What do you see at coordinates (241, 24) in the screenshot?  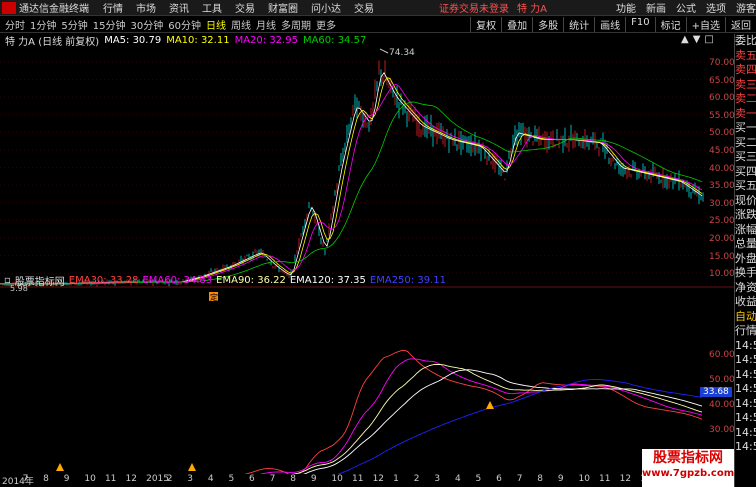 I see `tab-weekly: 周线` at bounding box center [241, 24].